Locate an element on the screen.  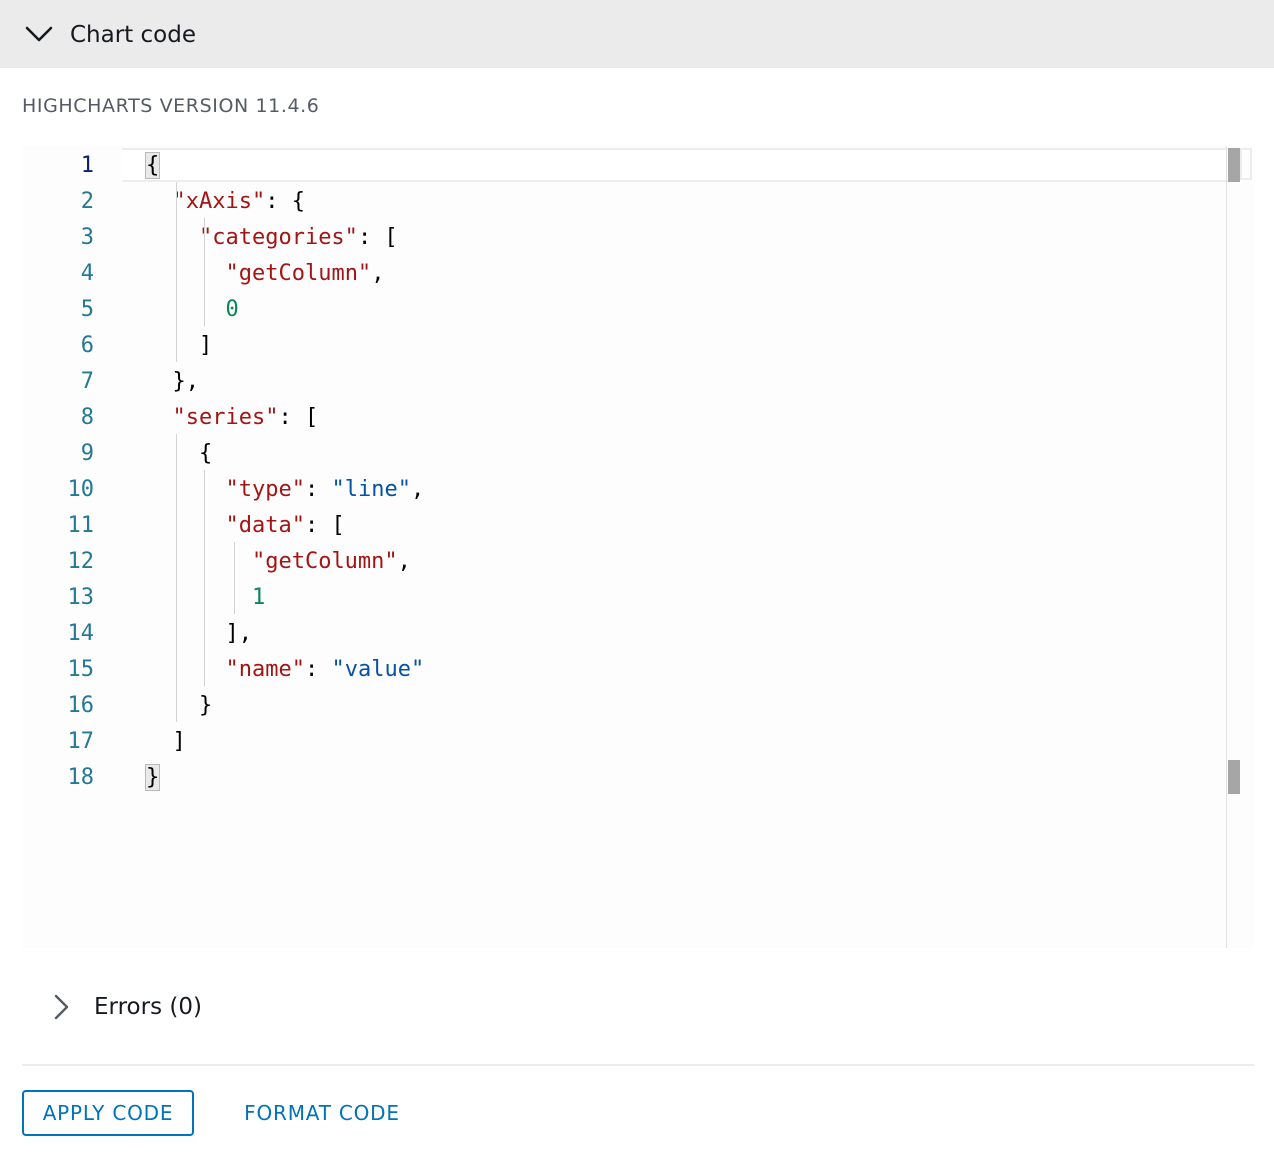
code-line: "name": "value" is located at coordinates (285, 670).